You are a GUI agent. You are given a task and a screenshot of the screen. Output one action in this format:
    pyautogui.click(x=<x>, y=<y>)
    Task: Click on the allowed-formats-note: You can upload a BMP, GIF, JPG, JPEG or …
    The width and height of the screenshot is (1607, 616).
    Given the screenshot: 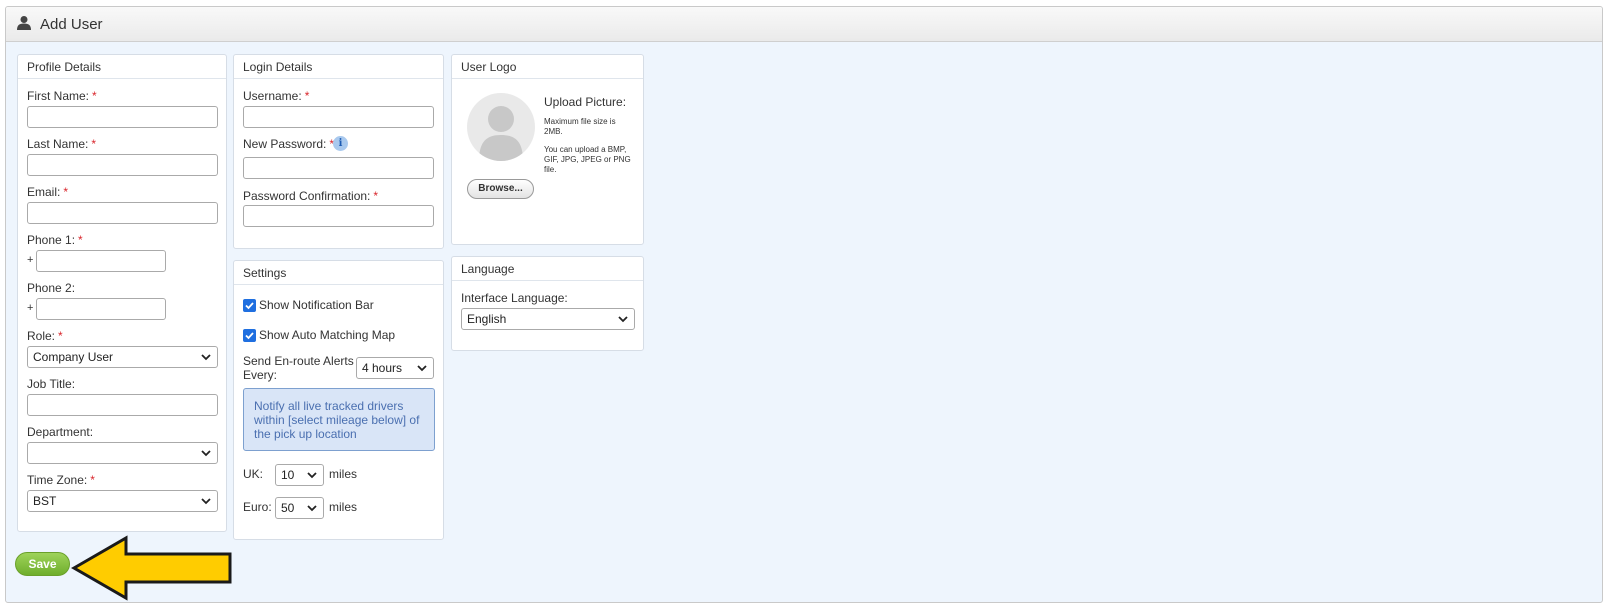 What is the action you would take?
    pyautogui.click(x=587, y=159)
    